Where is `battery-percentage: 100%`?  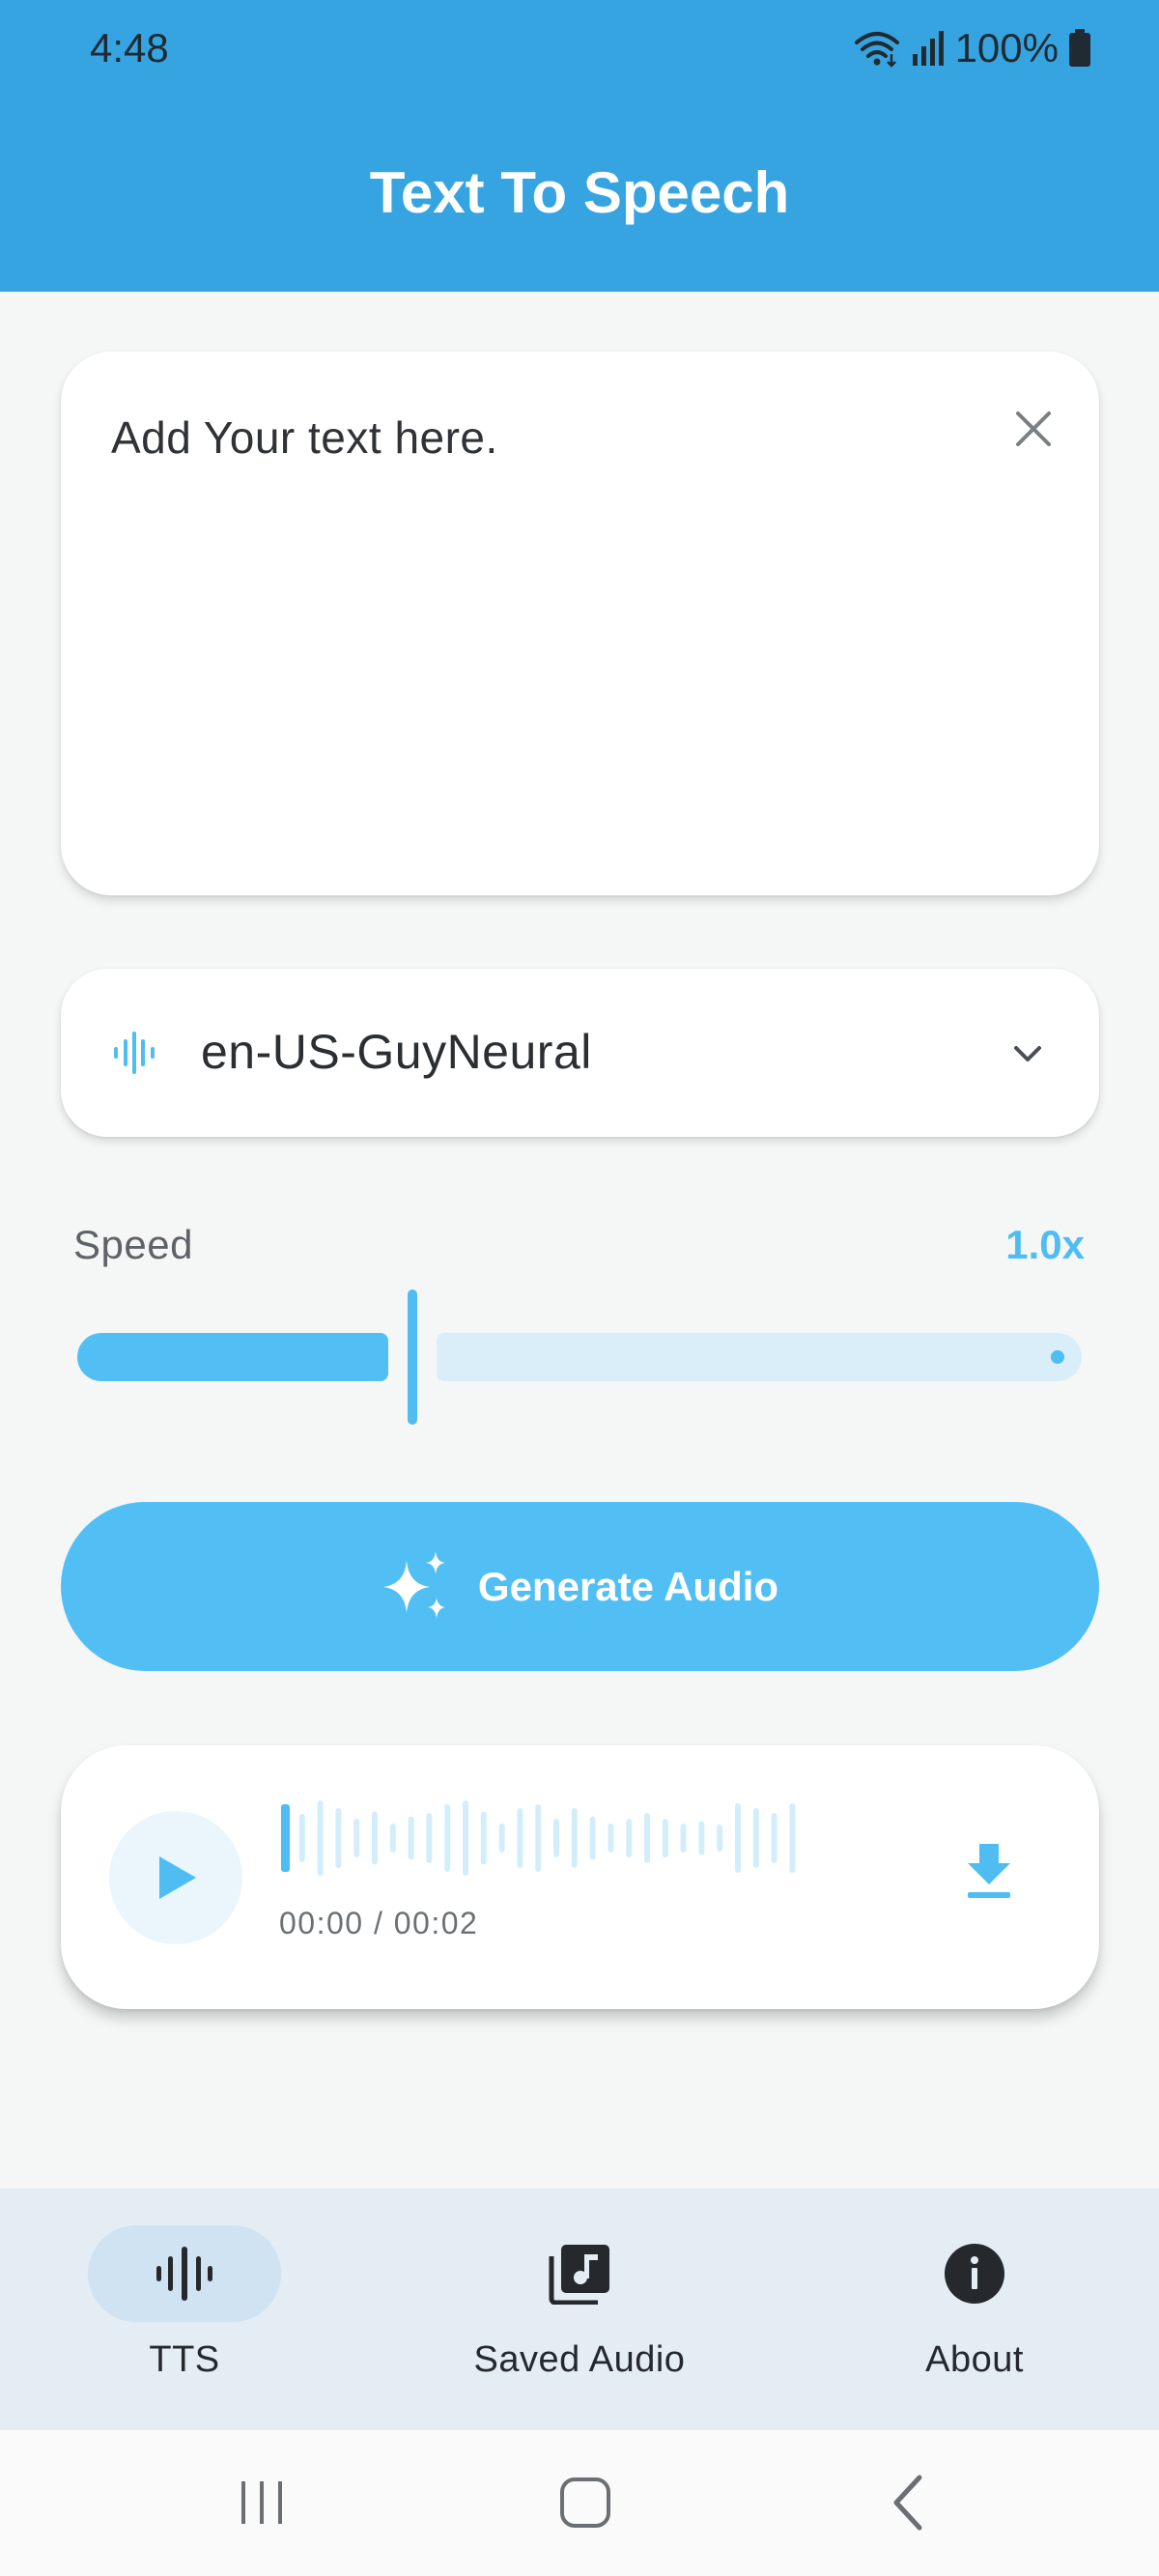 battery-percentage: 100% is located at coordinates (1006, 48).